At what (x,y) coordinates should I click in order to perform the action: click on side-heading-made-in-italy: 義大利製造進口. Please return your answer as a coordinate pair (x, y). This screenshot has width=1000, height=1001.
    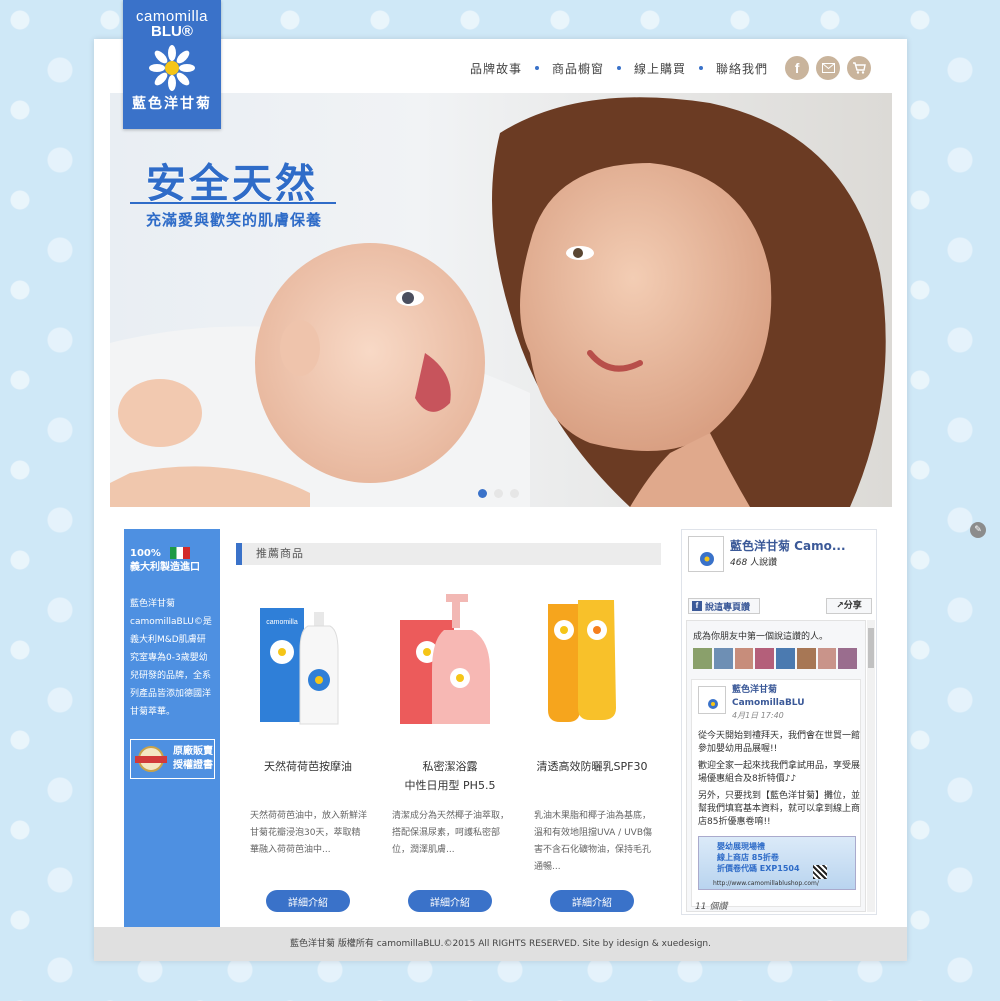
    Looking at the image, I should click on (165, 567).